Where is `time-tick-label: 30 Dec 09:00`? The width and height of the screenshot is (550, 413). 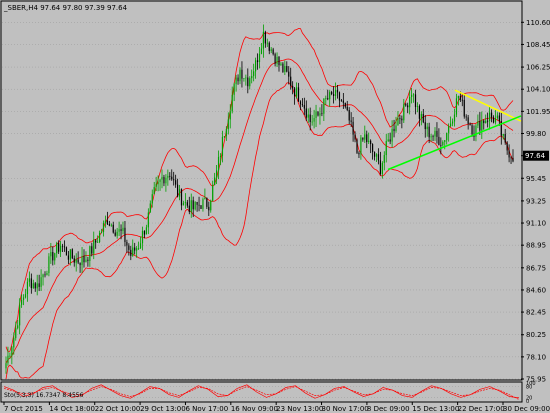 time-tick-label: 30 Dec 09:00 is located at coordinates (526, 409).